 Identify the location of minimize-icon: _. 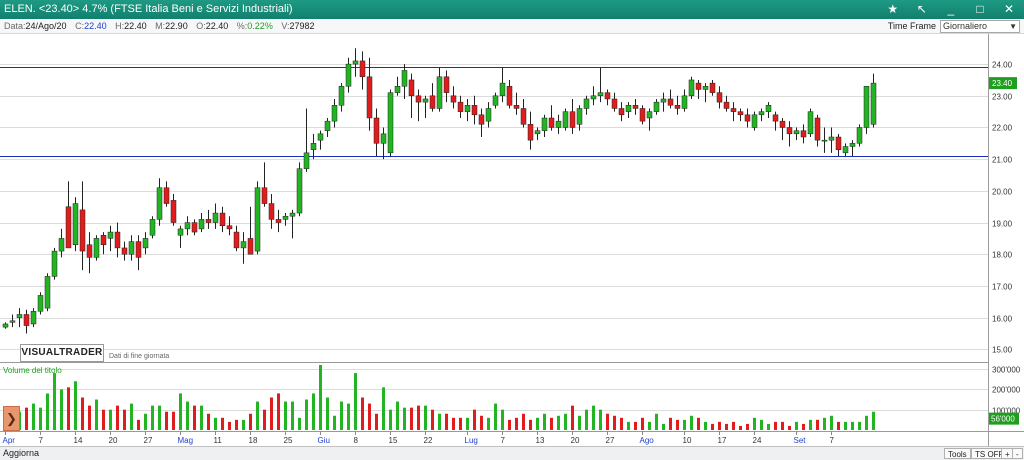
(951, 9).